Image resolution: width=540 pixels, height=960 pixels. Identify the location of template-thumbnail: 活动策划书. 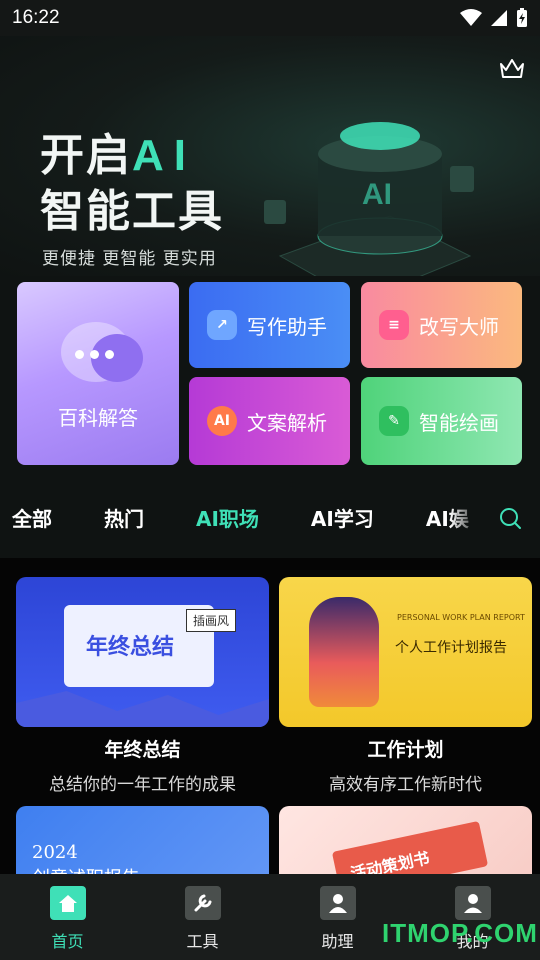
(405, 840).